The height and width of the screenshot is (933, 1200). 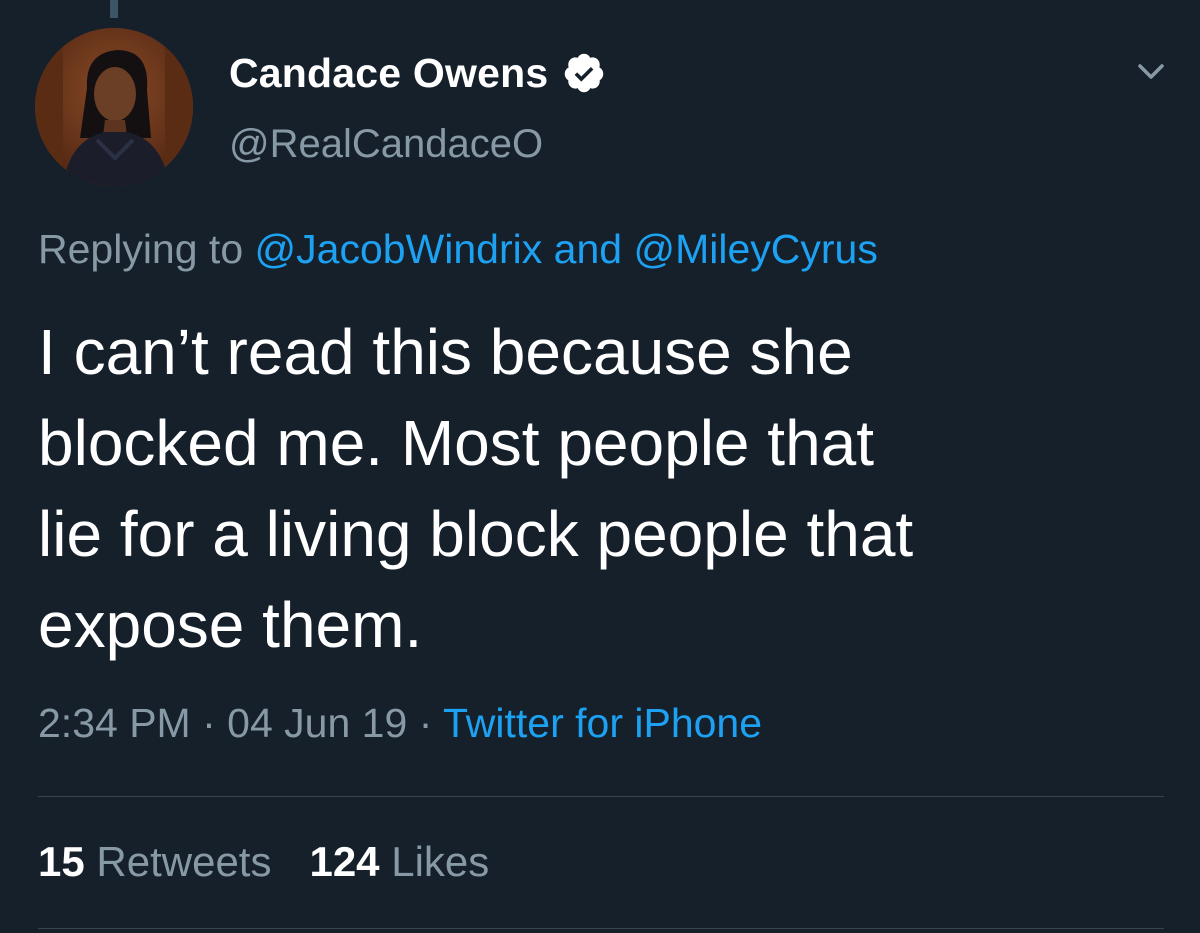 I want to click on tweet-time: 2:34 PM, so click(x=114, y=723).